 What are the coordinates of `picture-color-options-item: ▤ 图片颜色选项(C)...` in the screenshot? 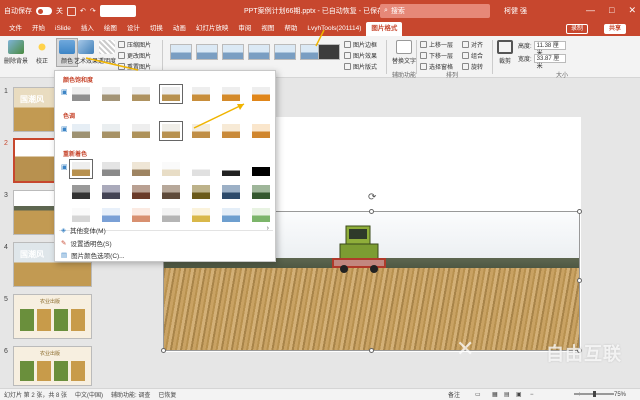 It's located at (93, 255).